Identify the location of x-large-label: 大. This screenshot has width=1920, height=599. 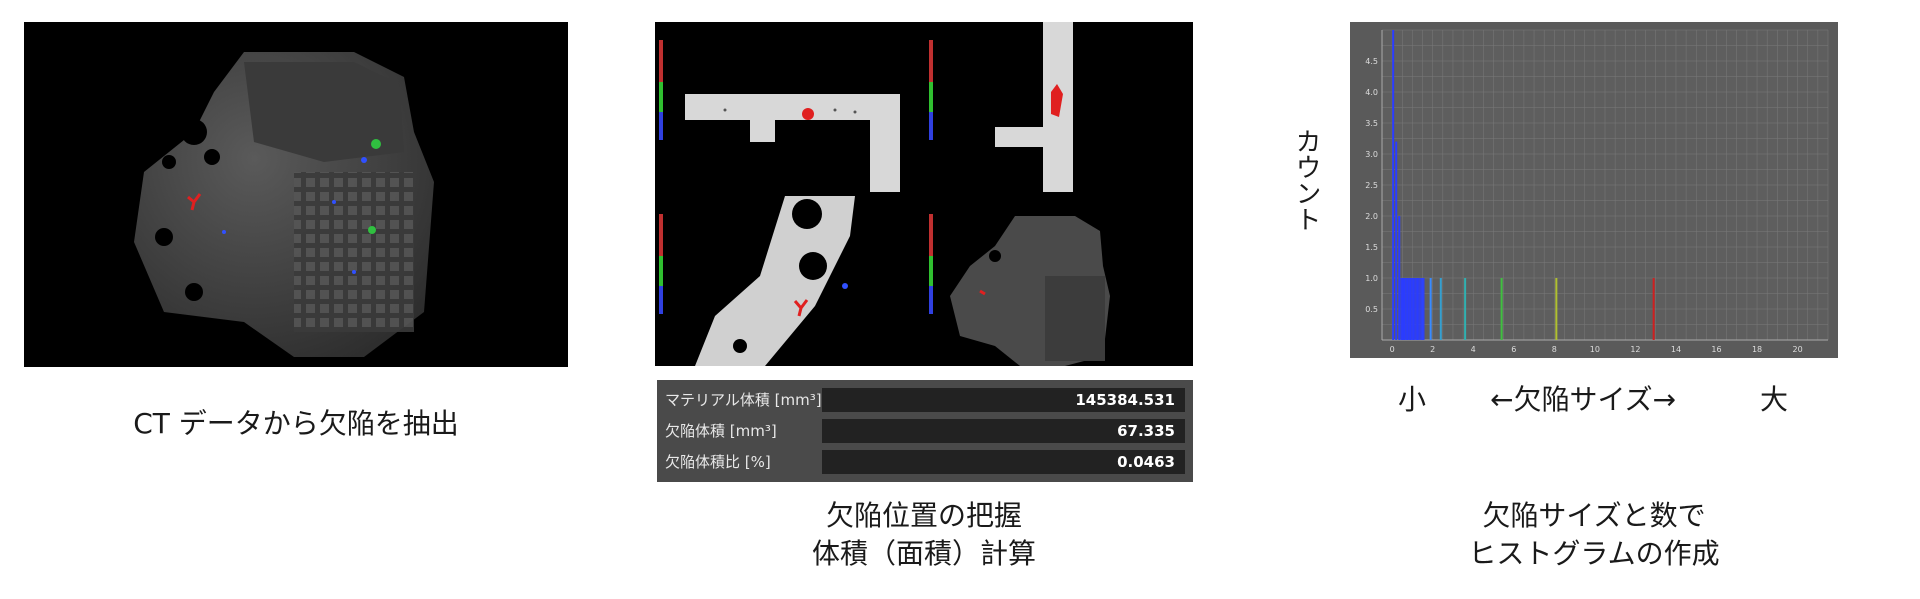
(1774, 399).